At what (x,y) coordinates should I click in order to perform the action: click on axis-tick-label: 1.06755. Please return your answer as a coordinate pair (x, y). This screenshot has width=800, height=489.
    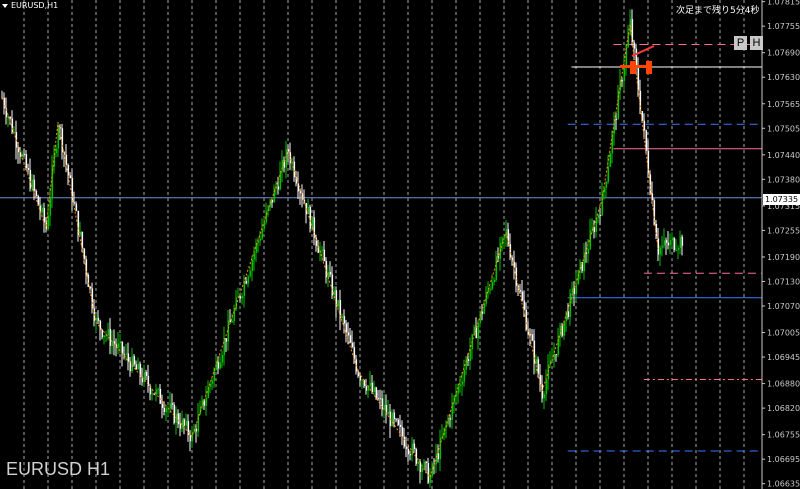
    Looking at the image, I should click on (783, 435).